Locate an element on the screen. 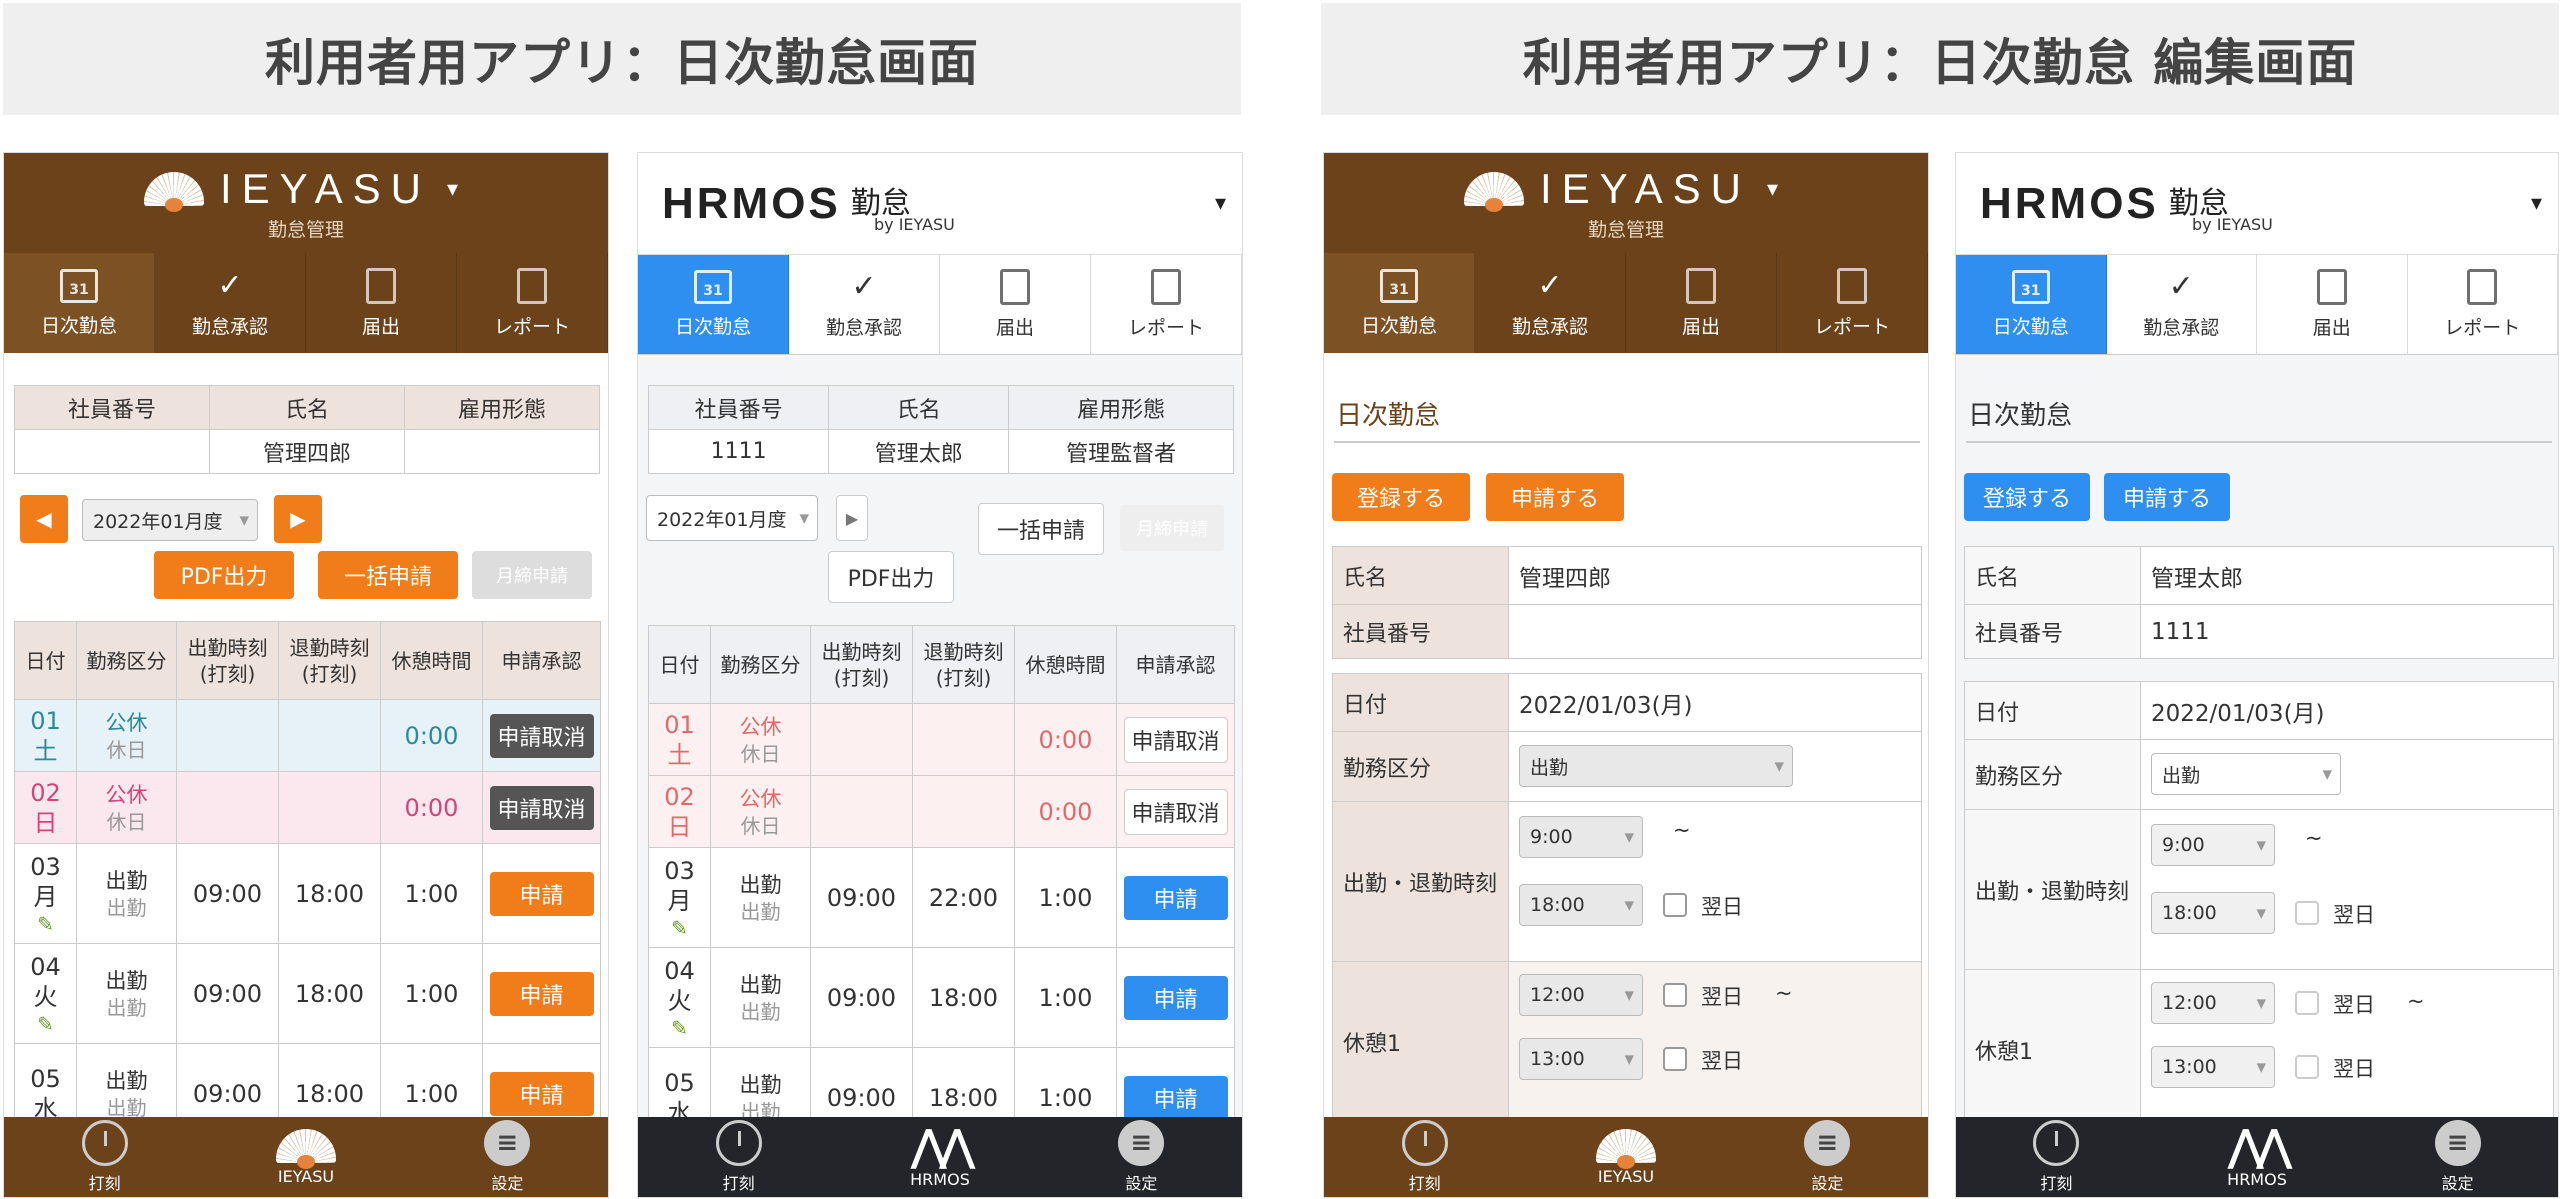 Image resolution: width=2560 pixels, height=1199 pixels. bottom-nav: 打刻 IEYASU ≡ 設定 is located at coordinates (1626, 1157).